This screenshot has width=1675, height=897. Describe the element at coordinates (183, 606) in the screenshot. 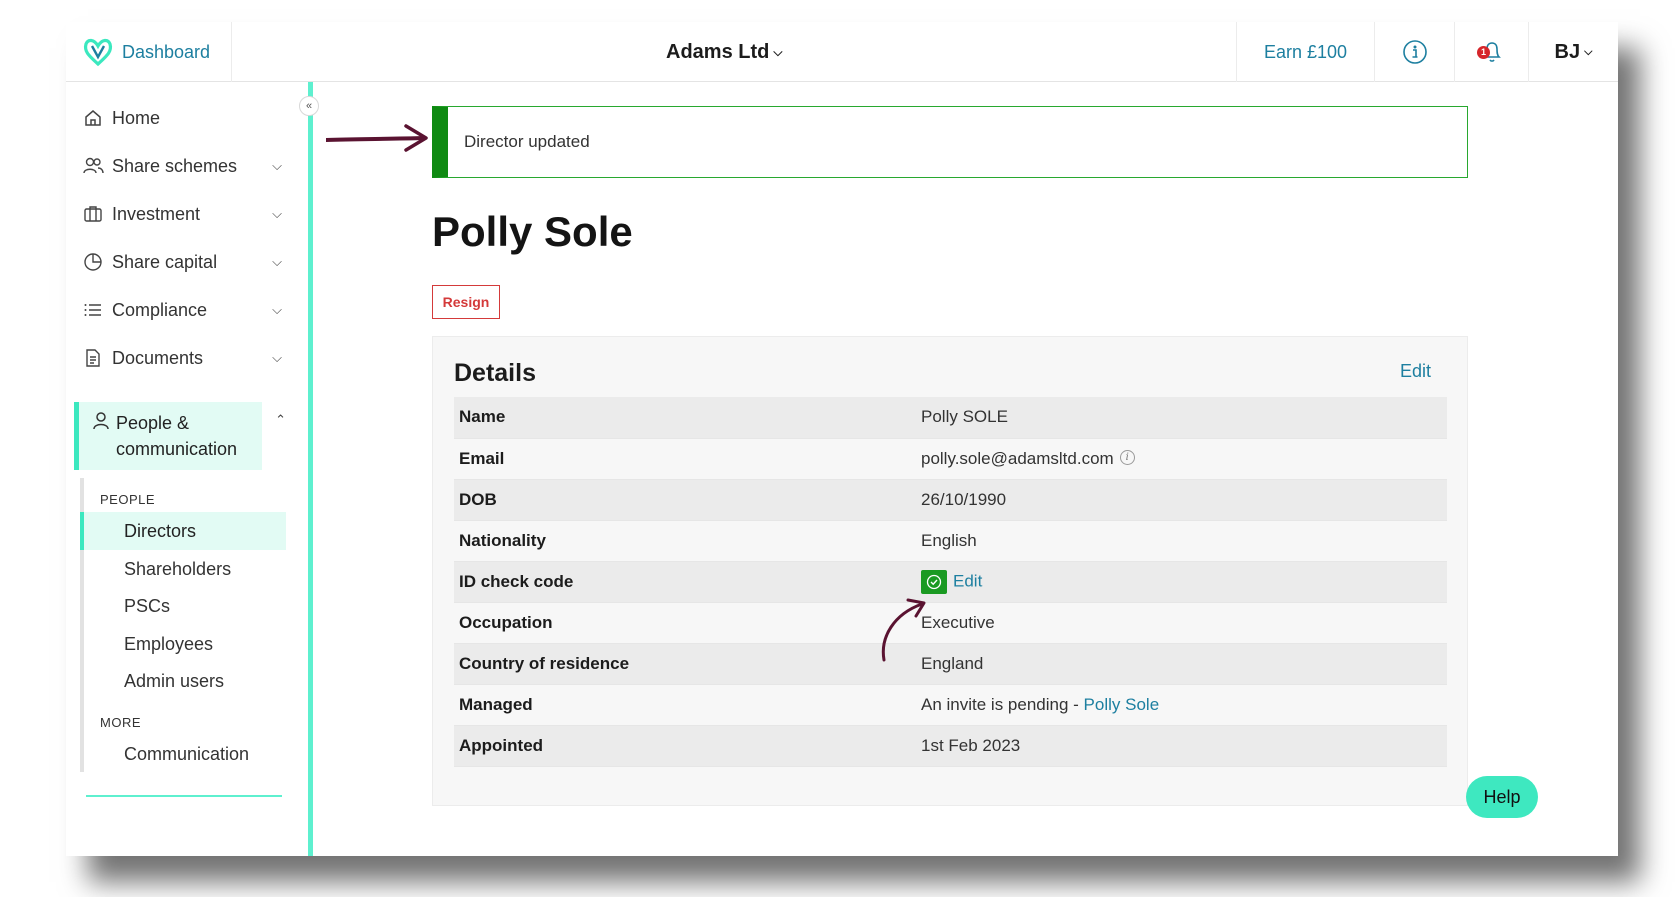

I see `sidebar-subitem-pscs: PSCs` at that location.